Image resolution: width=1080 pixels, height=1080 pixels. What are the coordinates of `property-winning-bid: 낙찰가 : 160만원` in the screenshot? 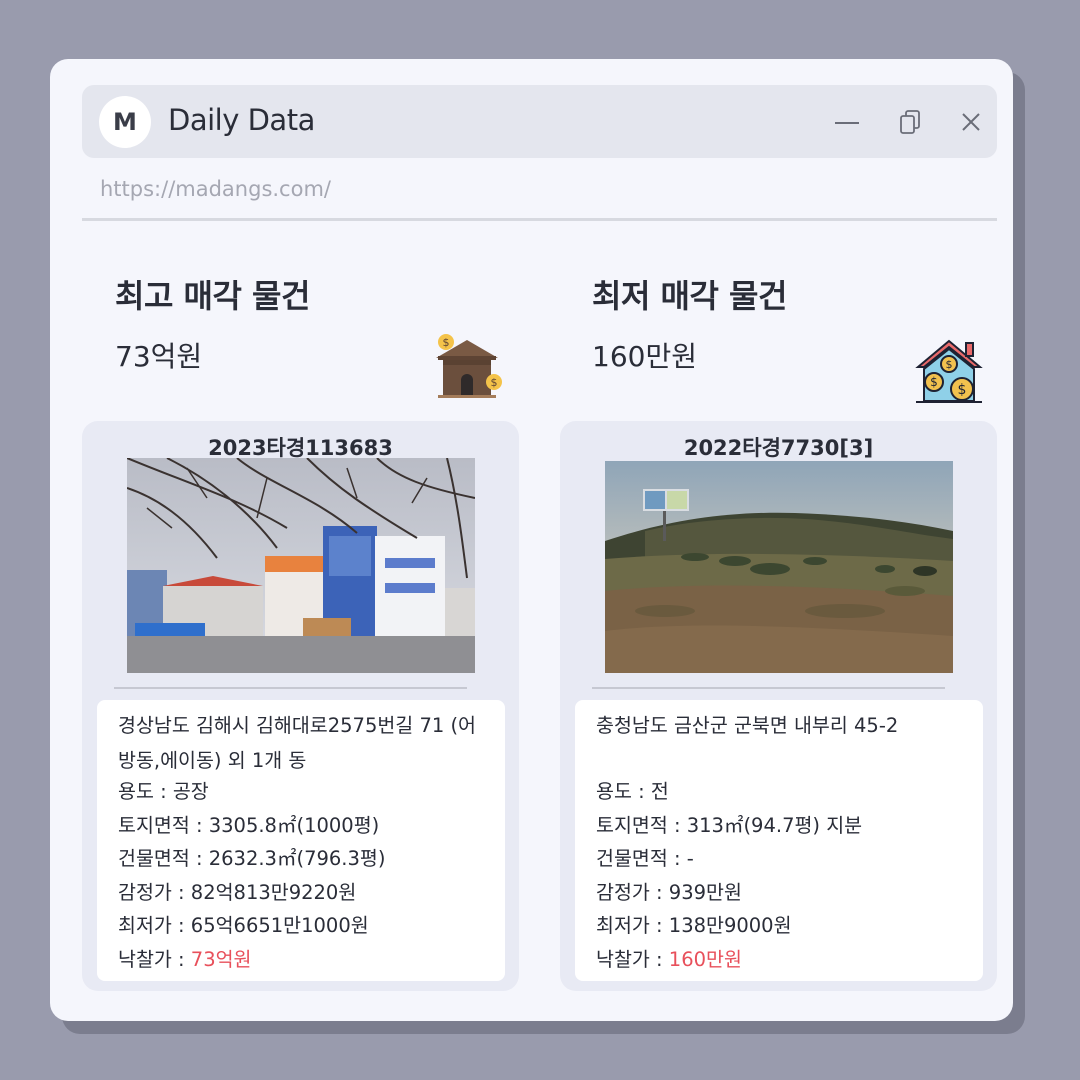 It's located at (779, 960).